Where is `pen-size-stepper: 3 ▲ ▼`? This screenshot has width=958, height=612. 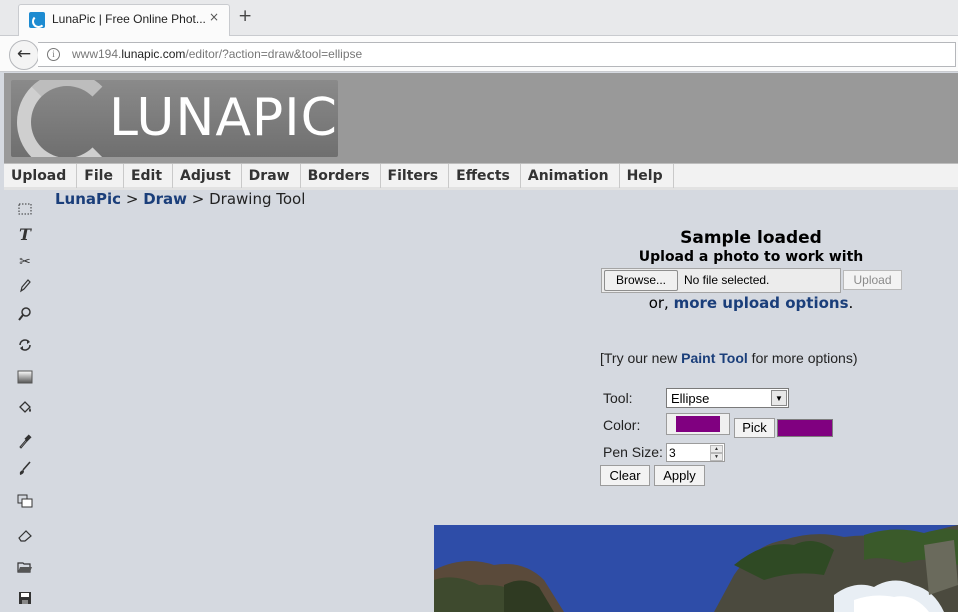 pen-size-stepper: 3 ▲ ▼ is located at coordinates (695, 452).